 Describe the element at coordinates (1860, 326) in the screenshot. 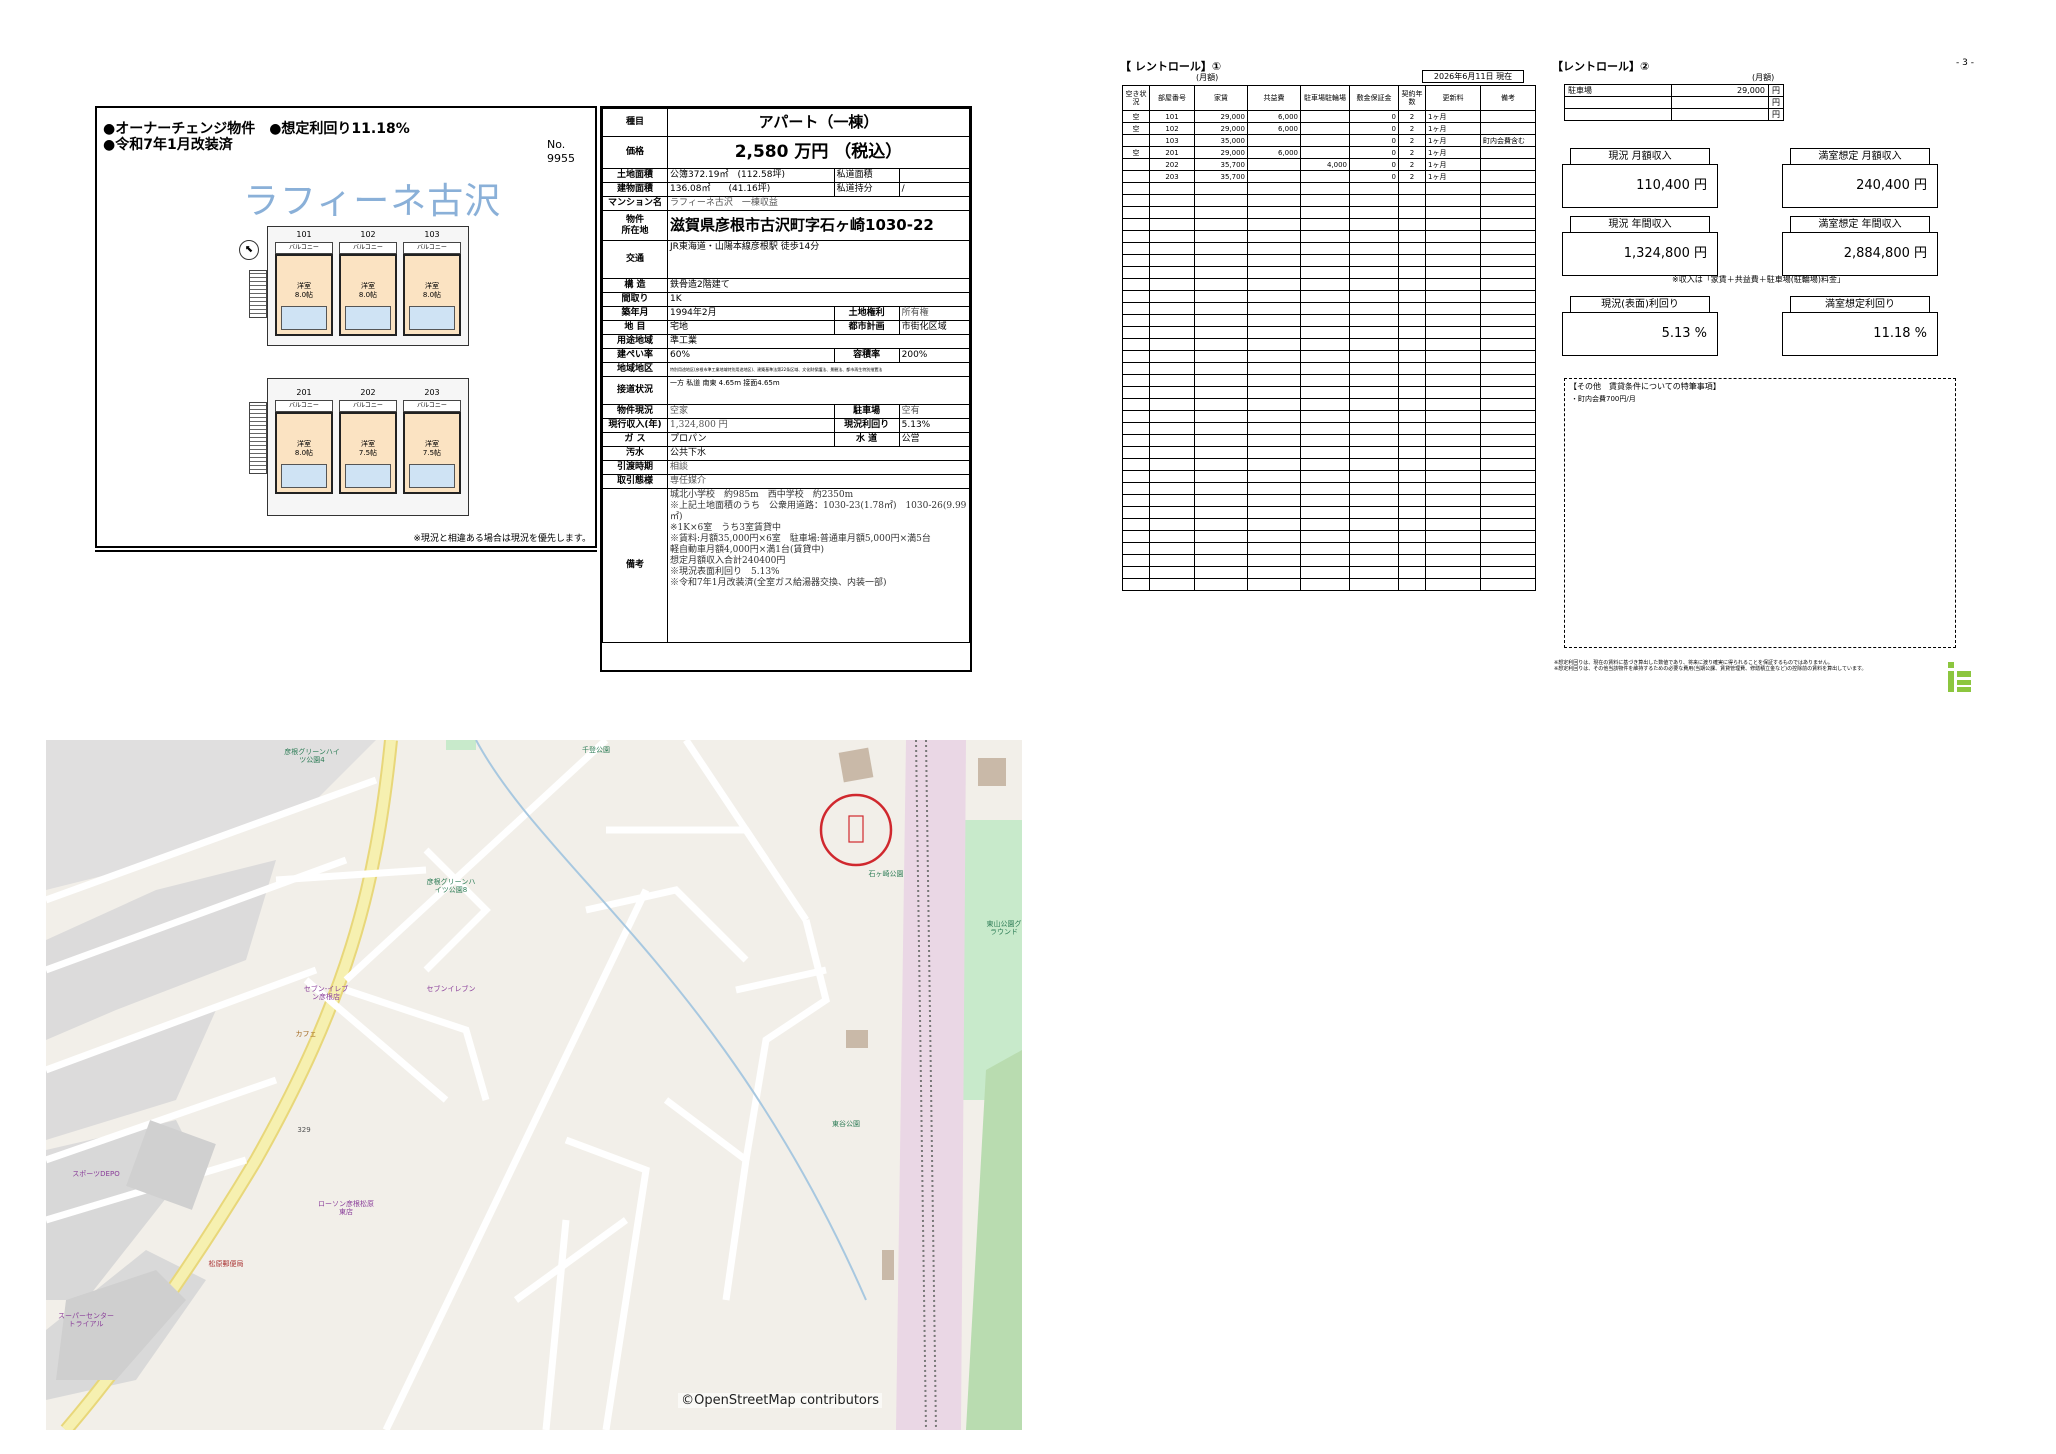

I see `full-yield-box: 満室想定利回り 11.18 %` at that location.